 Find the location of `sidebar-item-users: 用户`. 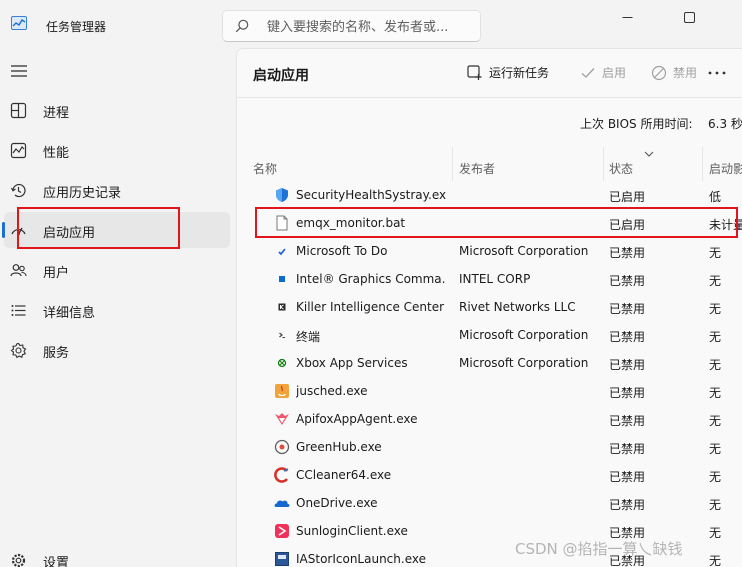

sidebar-item-users: 用户 is located at coordinates (117, 270).